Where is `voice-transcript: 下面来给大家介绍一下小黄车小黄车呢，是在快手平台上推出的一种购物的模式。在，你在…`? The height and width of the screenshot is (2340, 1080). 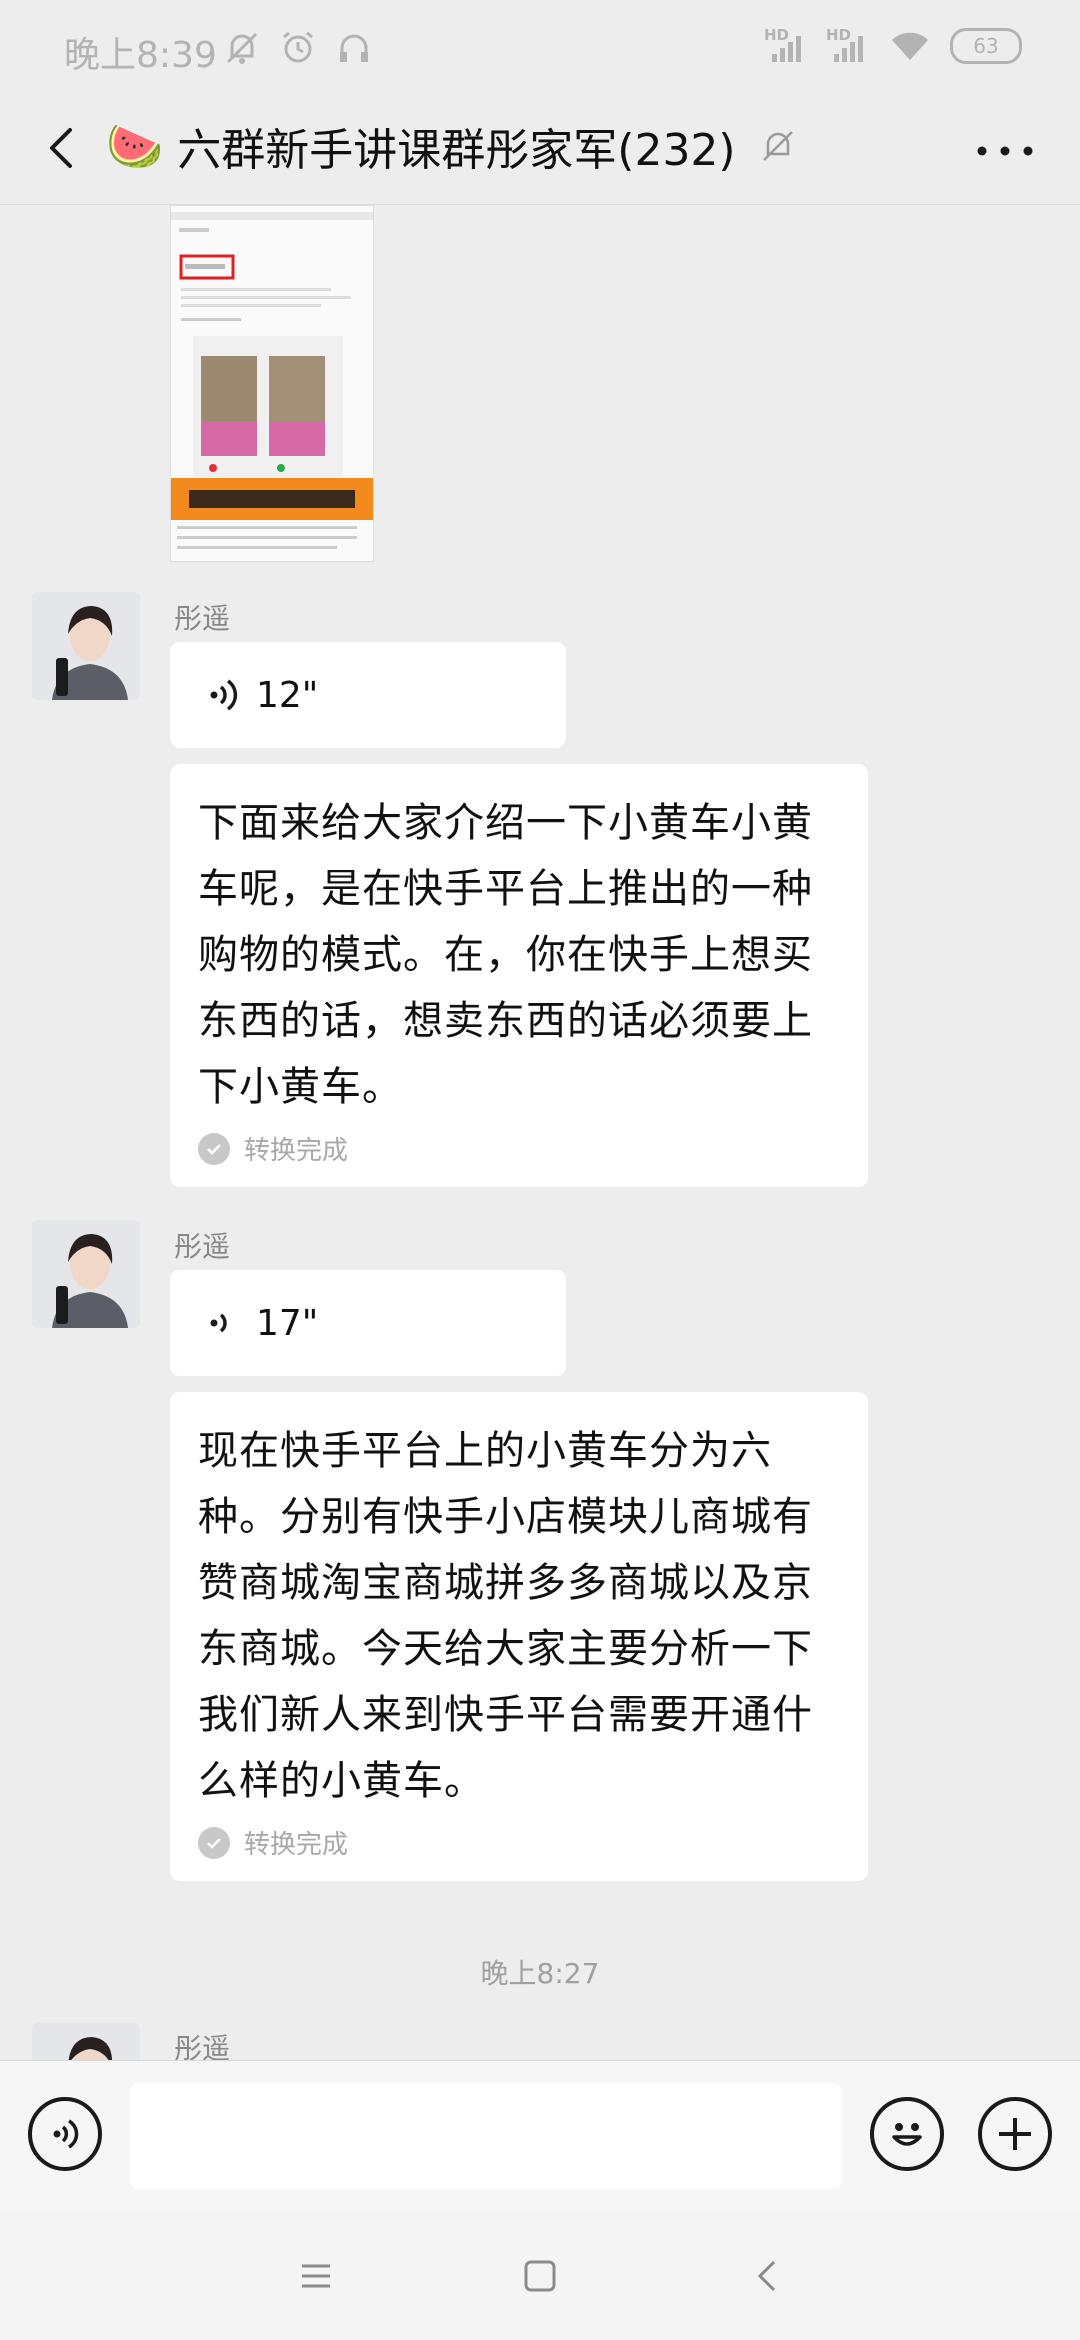 voice-transcript: 下面来给大家介绍一下小黄车小黄车呢，是在快手平台上推出的一种购物的模式。在，你在… is located at coordinates (519, 975).